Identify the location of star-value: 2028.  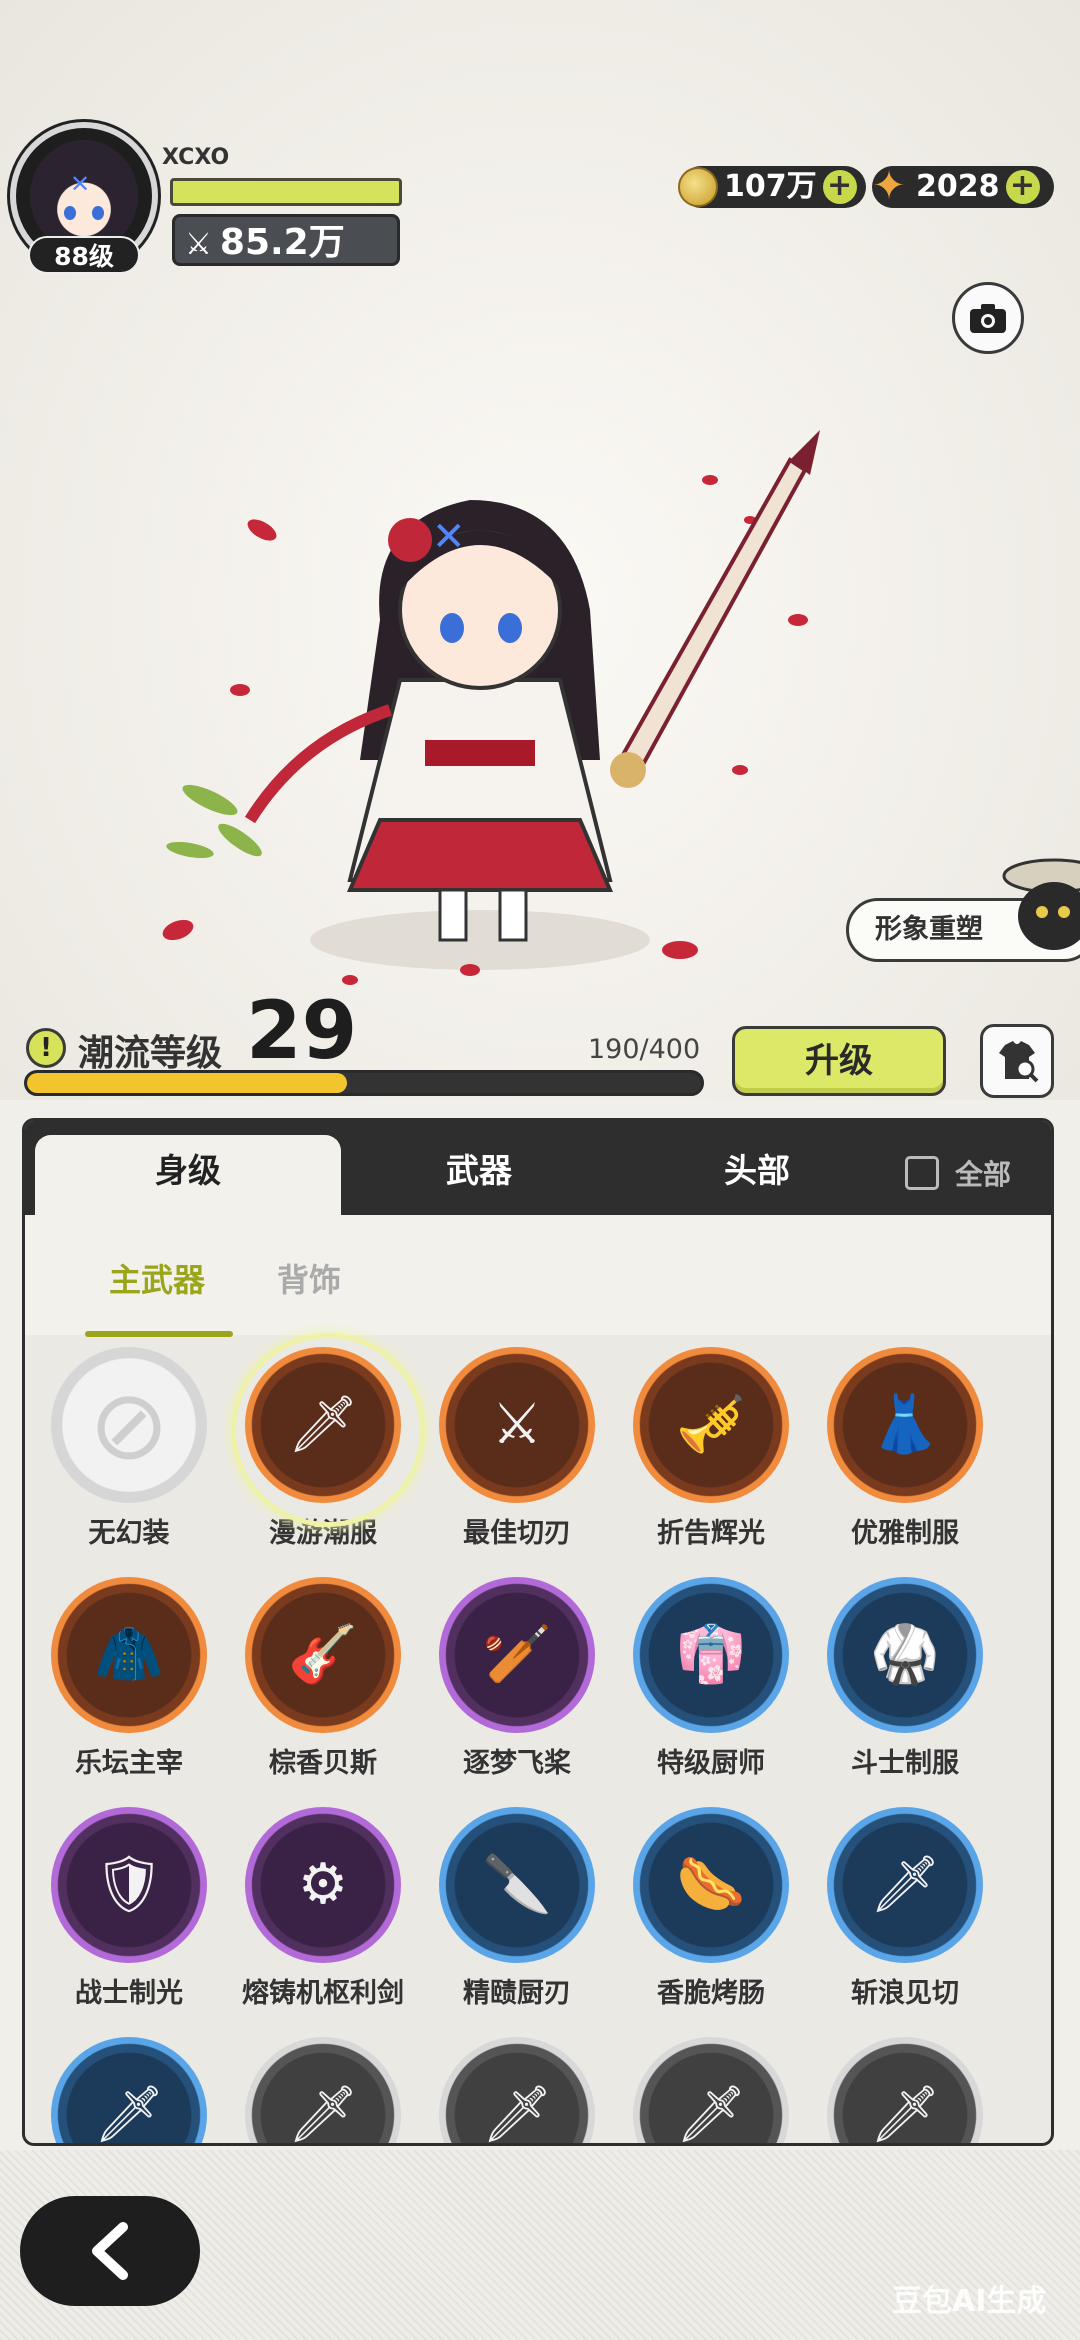
(958, 186).